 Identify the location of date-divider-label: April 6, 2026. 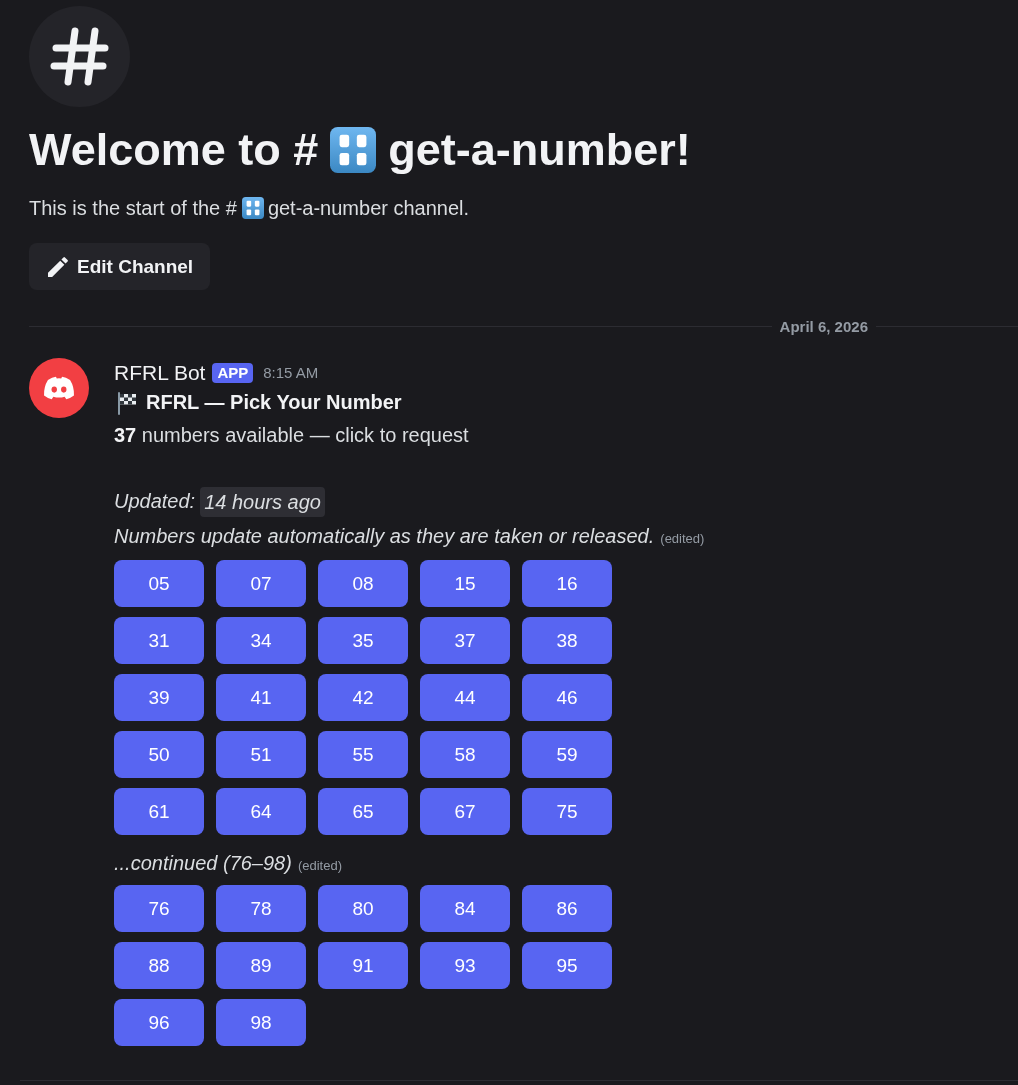
(823, 326).